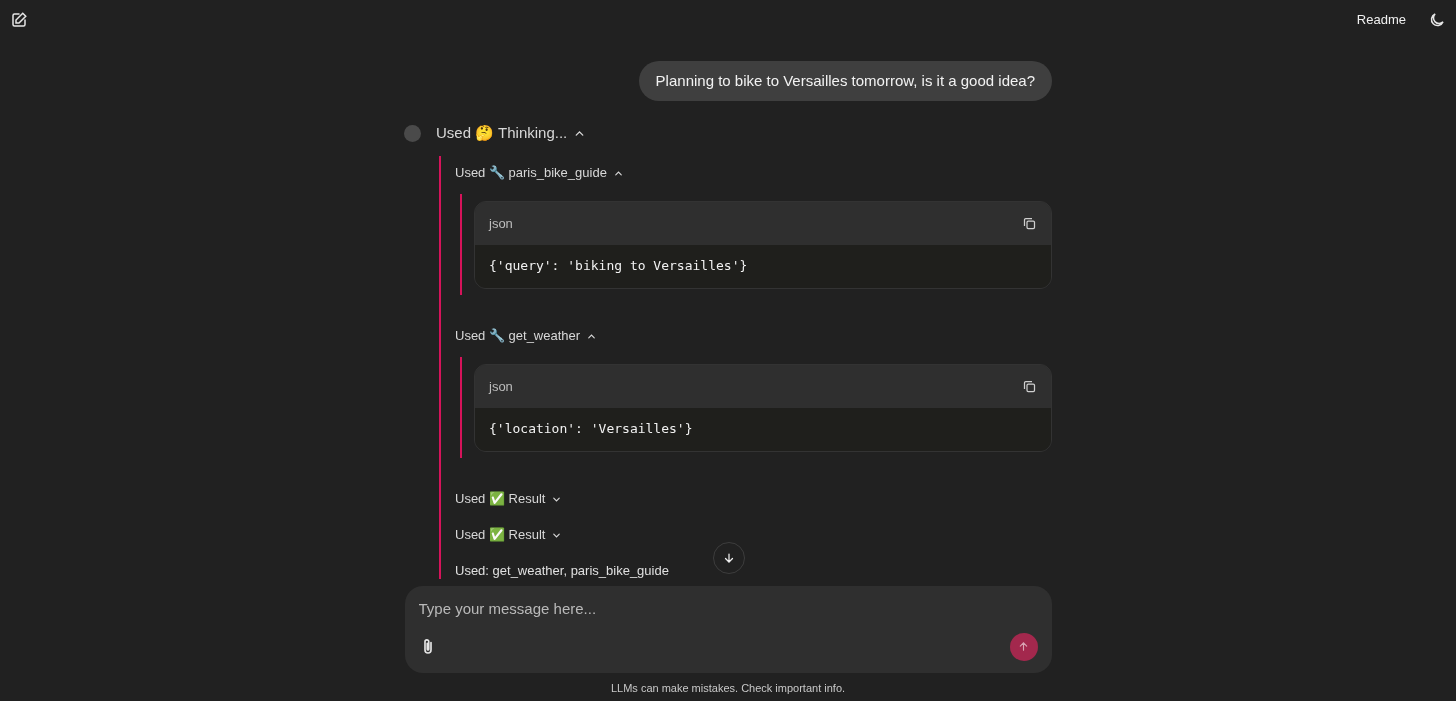  What do you see at coordinates (728, 688) in the screenshot?
I see `disclaimer-text: LLMs can make mistakes. Check important info.` at bounding box center [728, 688].